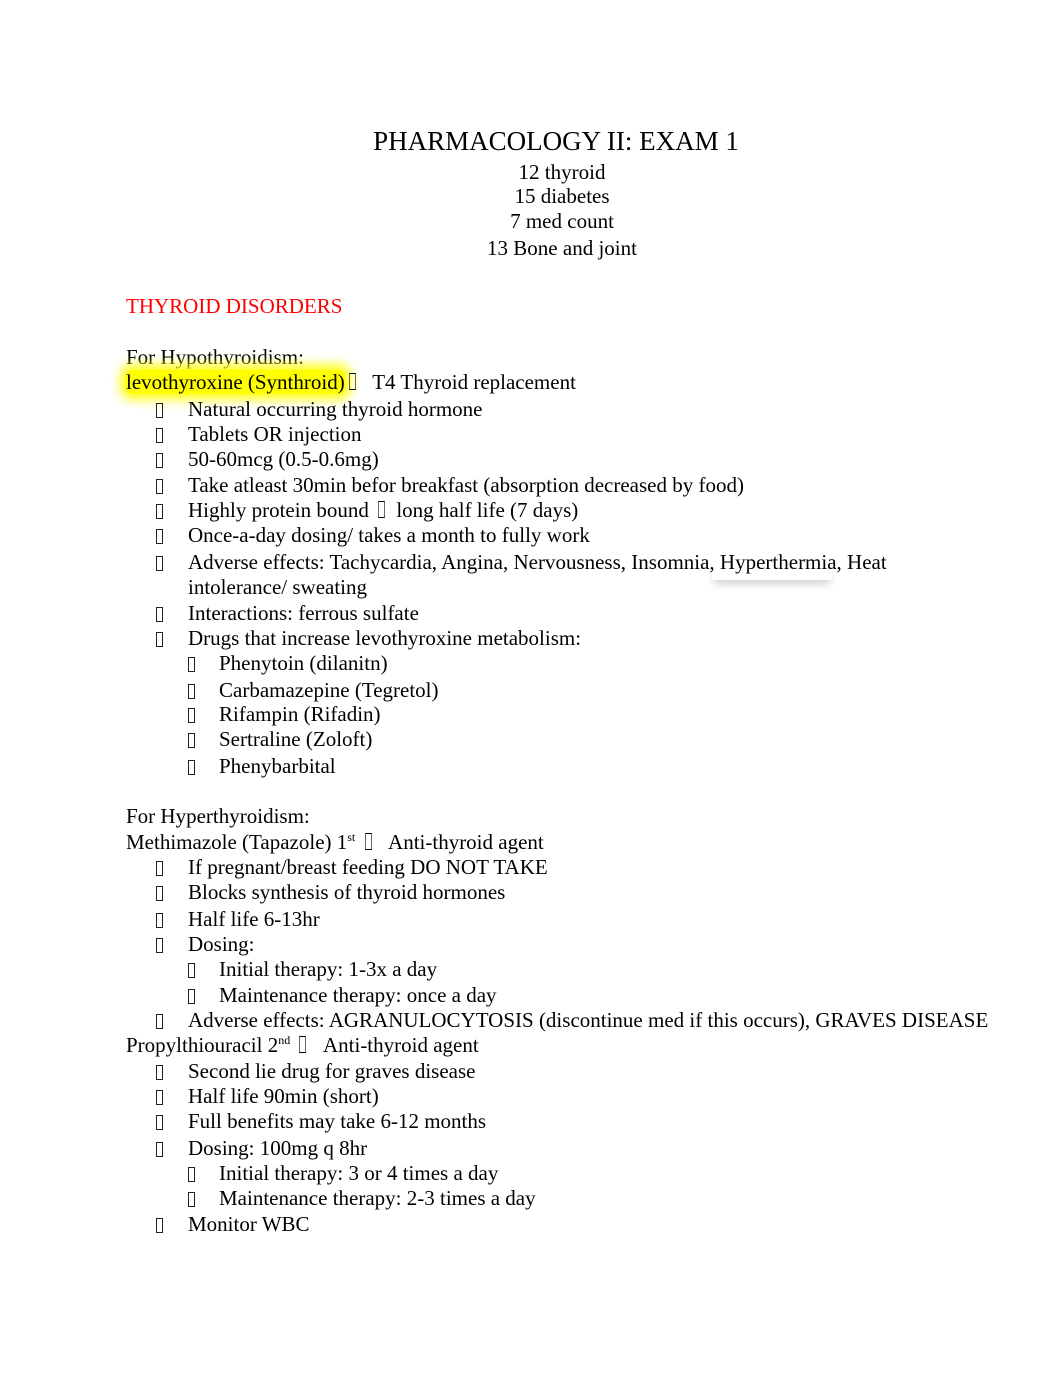  I want to click on count-line: 12 thyroid, so click(562, 172).